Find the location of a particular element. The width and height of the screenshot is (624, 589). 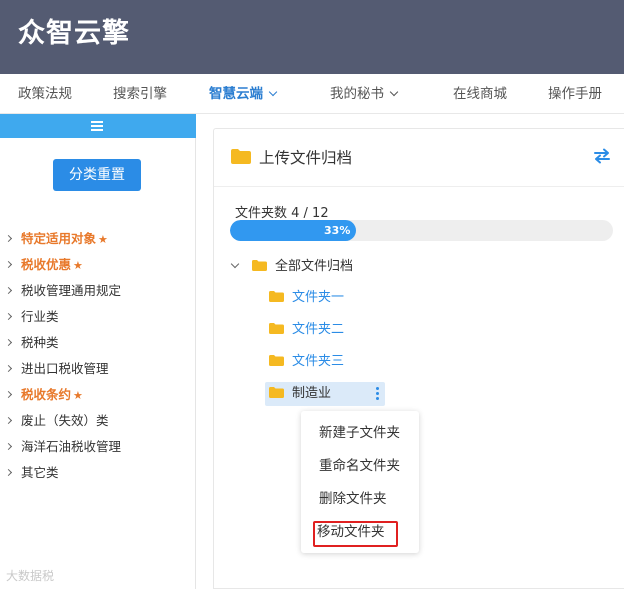

category-item: 其它类 is located at coordinates (98, 473).